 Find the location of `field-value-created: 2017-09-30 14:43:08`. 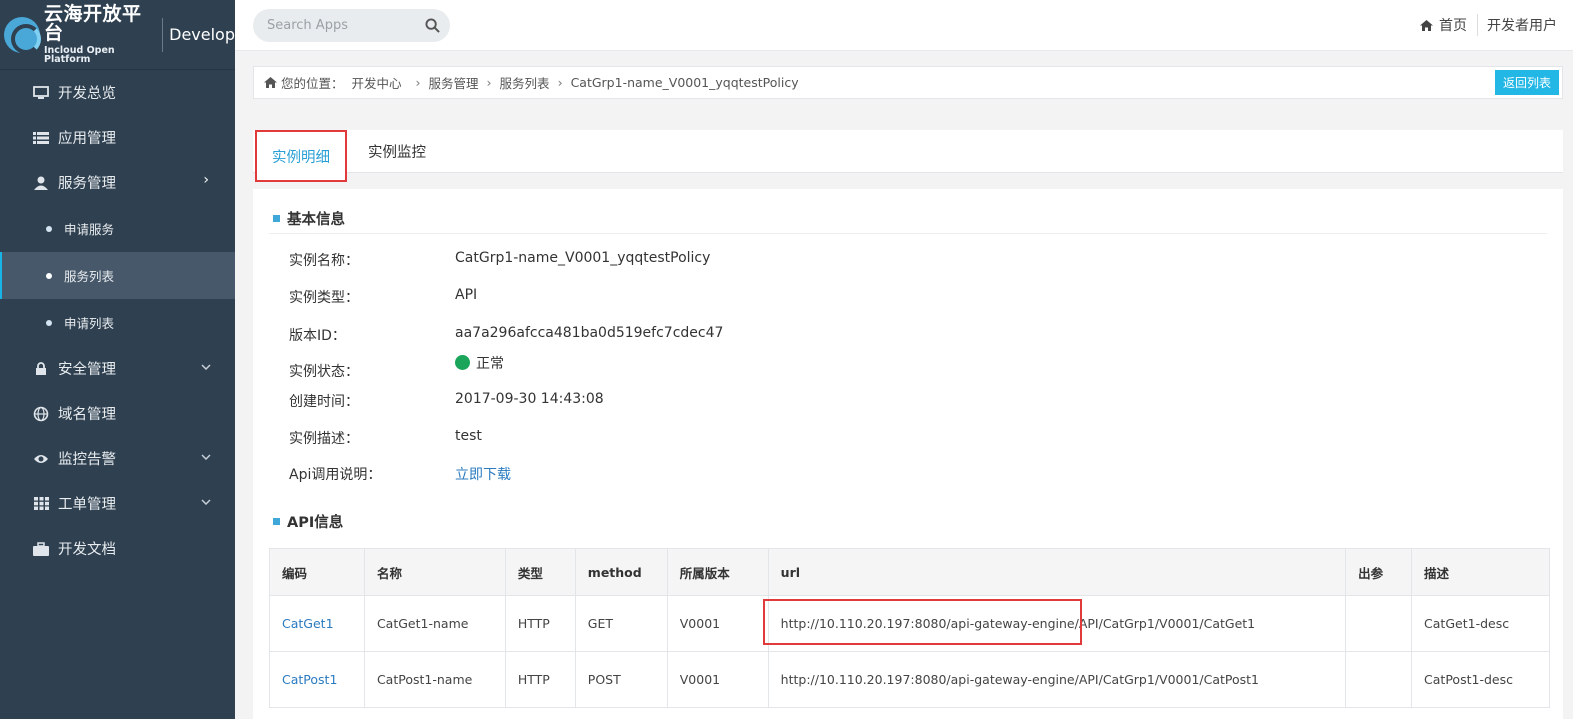

field-value-created: 2017-09-30 14:43:08 is located at coordinates (529, 399).